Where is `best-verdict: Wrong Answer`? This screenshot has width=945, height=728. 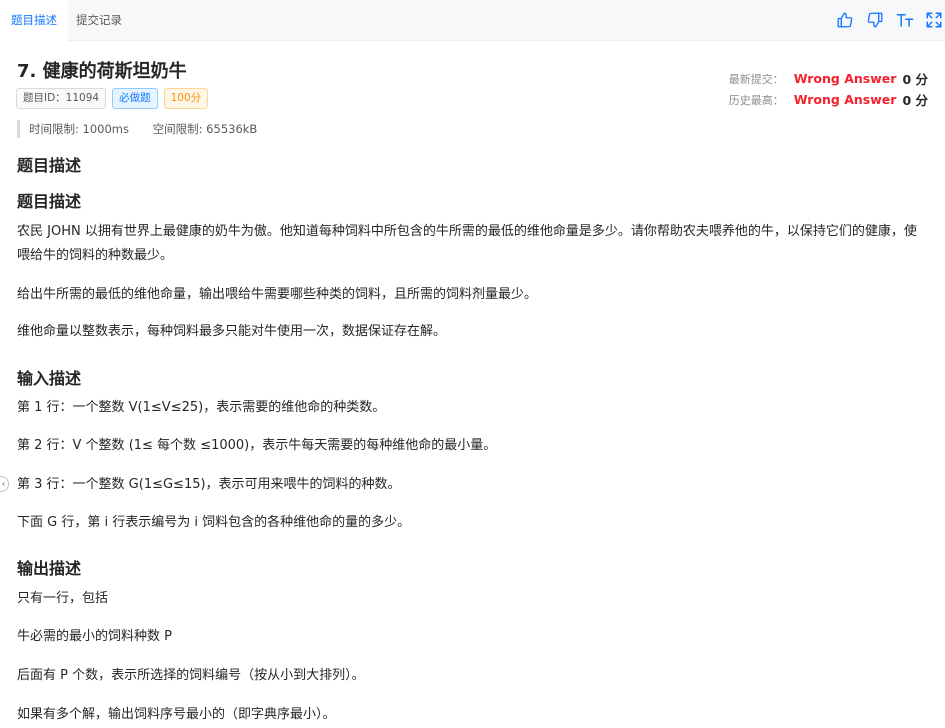
best-verdict: Wrong Answer is located at coordinates (845, 99).